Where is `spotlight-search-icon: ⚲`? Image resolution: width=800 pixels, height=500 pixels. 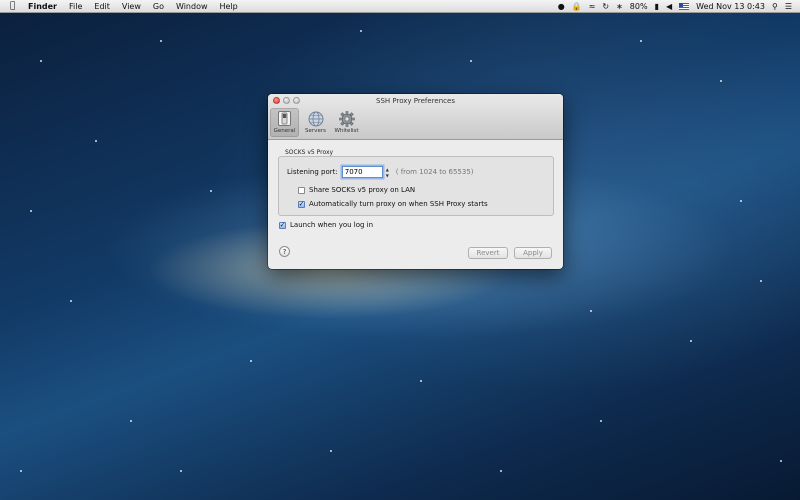 spotlight-search-icon: ⚲ is located at coordinates (775, 6).